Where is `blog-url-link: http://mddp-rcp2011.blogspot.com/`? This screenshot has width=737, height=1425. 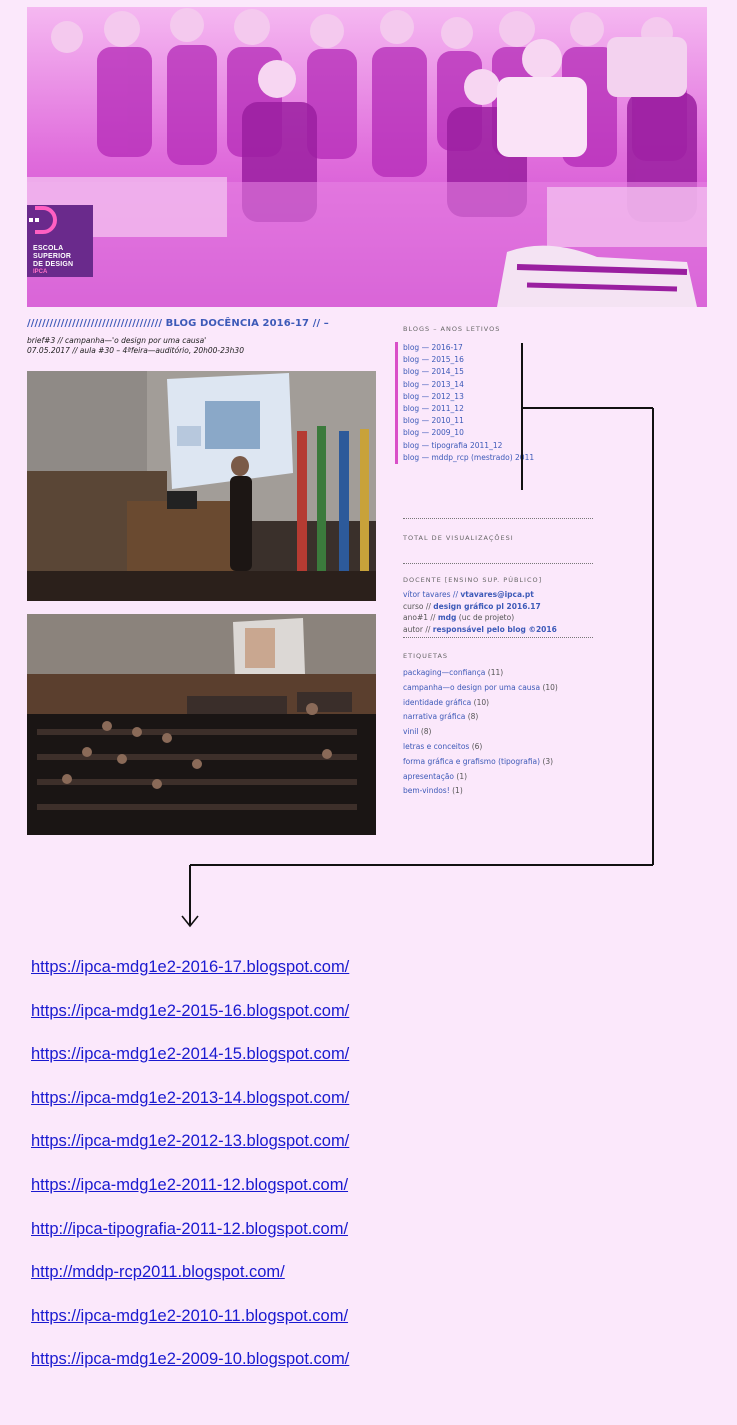 blog-url-link: http://mddp-rcp2011.blogspot.com/ is located at coordinates (190, 1284).